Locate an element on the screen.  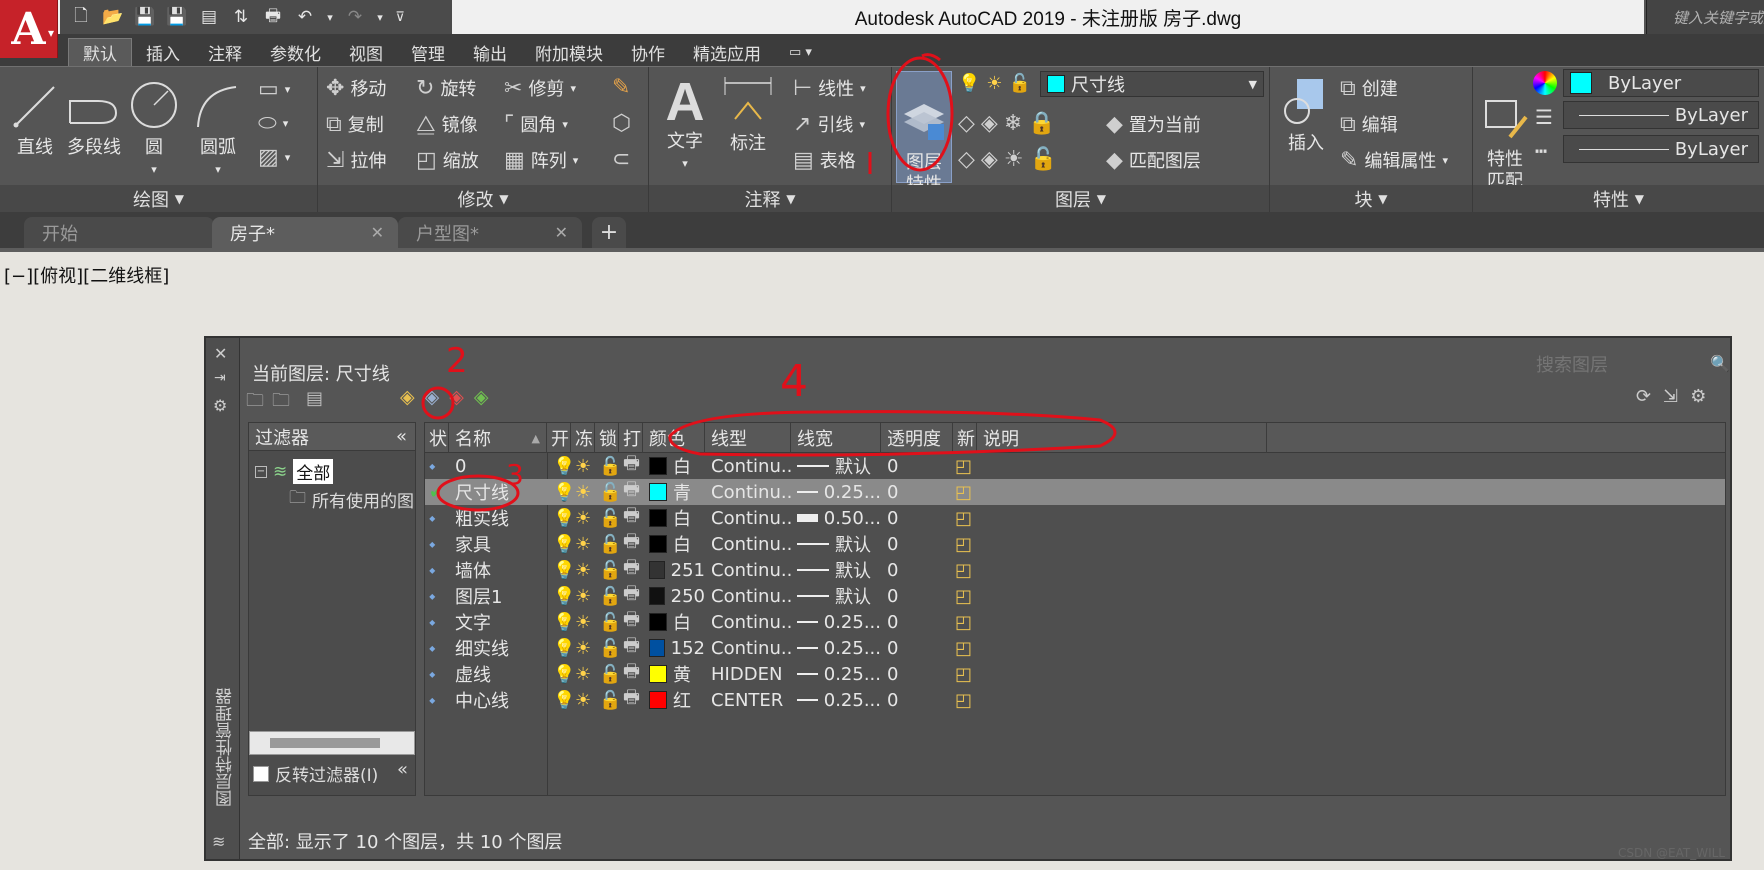
column-description: 说明 is located at coordinates (1122, 438).